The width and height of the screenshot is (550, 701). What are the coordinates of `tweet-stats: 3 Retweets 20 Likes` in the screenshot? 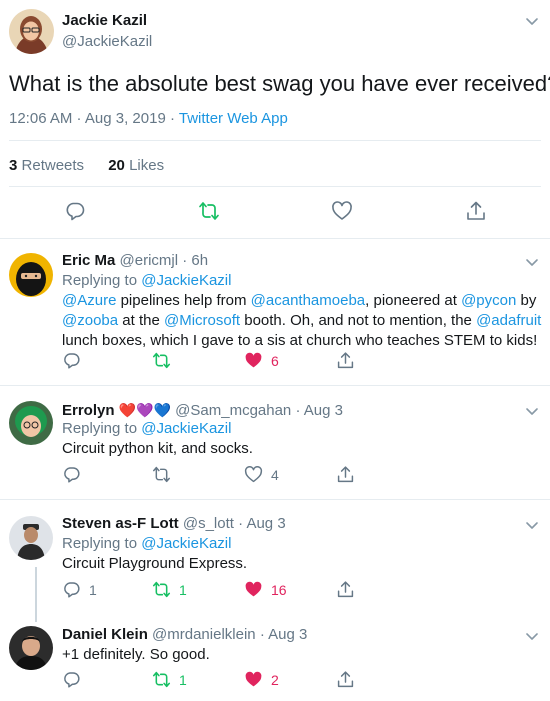 It's located at (86, 165).